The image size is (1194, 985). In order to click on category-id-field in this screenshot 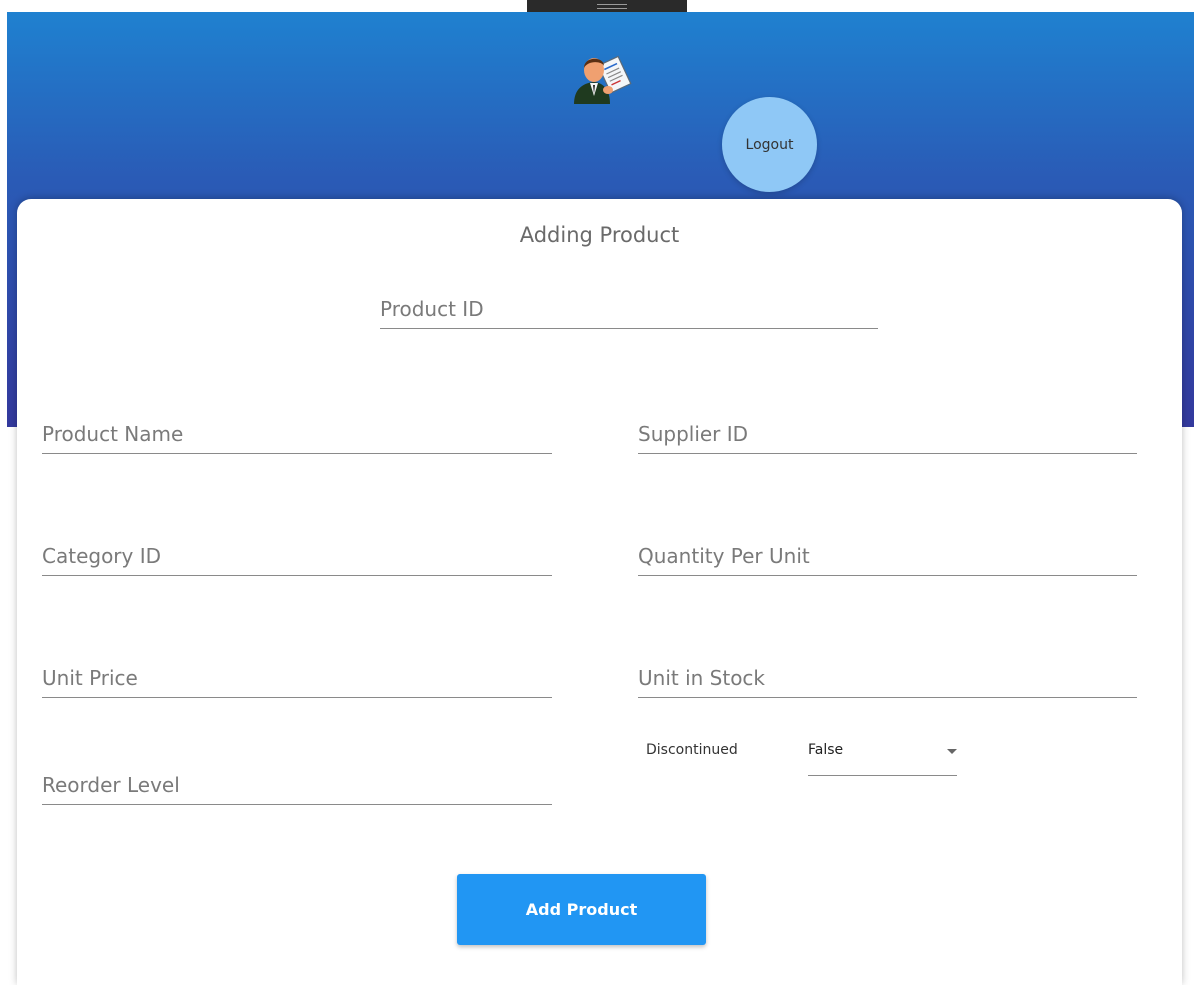, I will do `click(297, 557)`.